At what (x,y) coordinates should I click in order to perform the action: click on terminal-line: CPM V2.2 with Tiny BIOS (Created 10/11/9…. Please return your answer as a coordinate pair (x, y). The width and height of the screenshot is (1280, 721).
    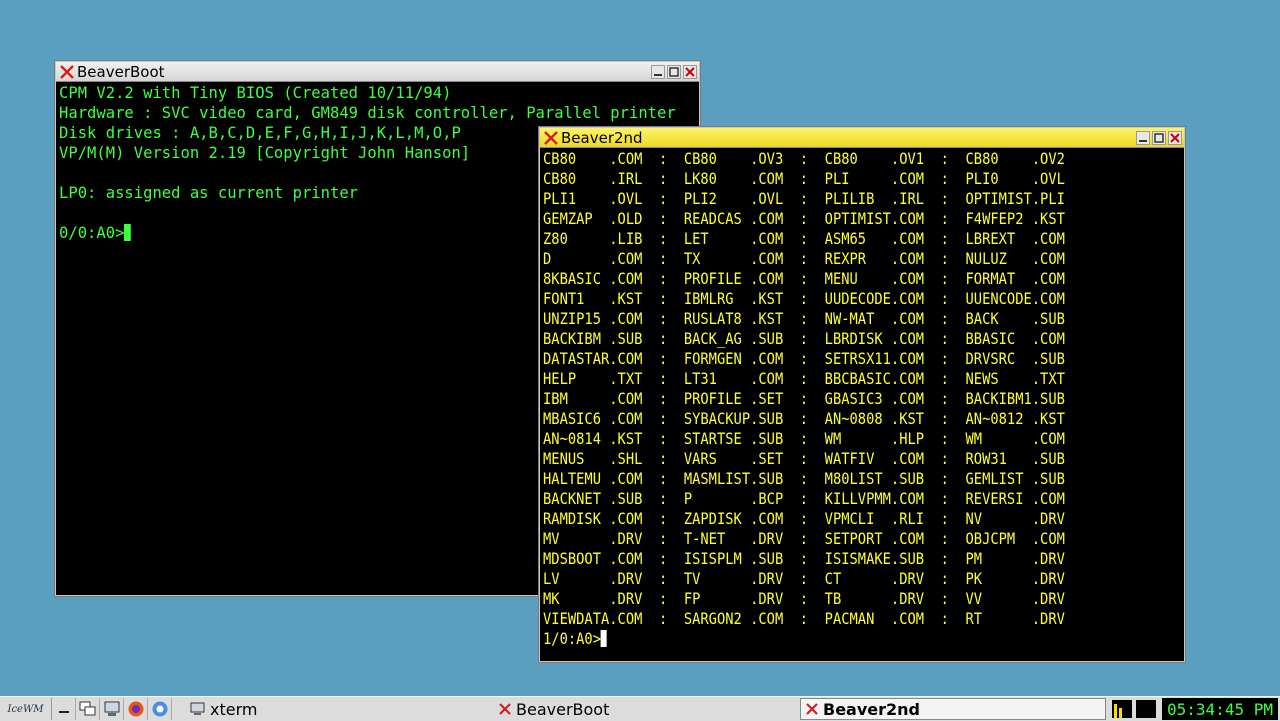
    Looking at the image, I should click on (255, 92).